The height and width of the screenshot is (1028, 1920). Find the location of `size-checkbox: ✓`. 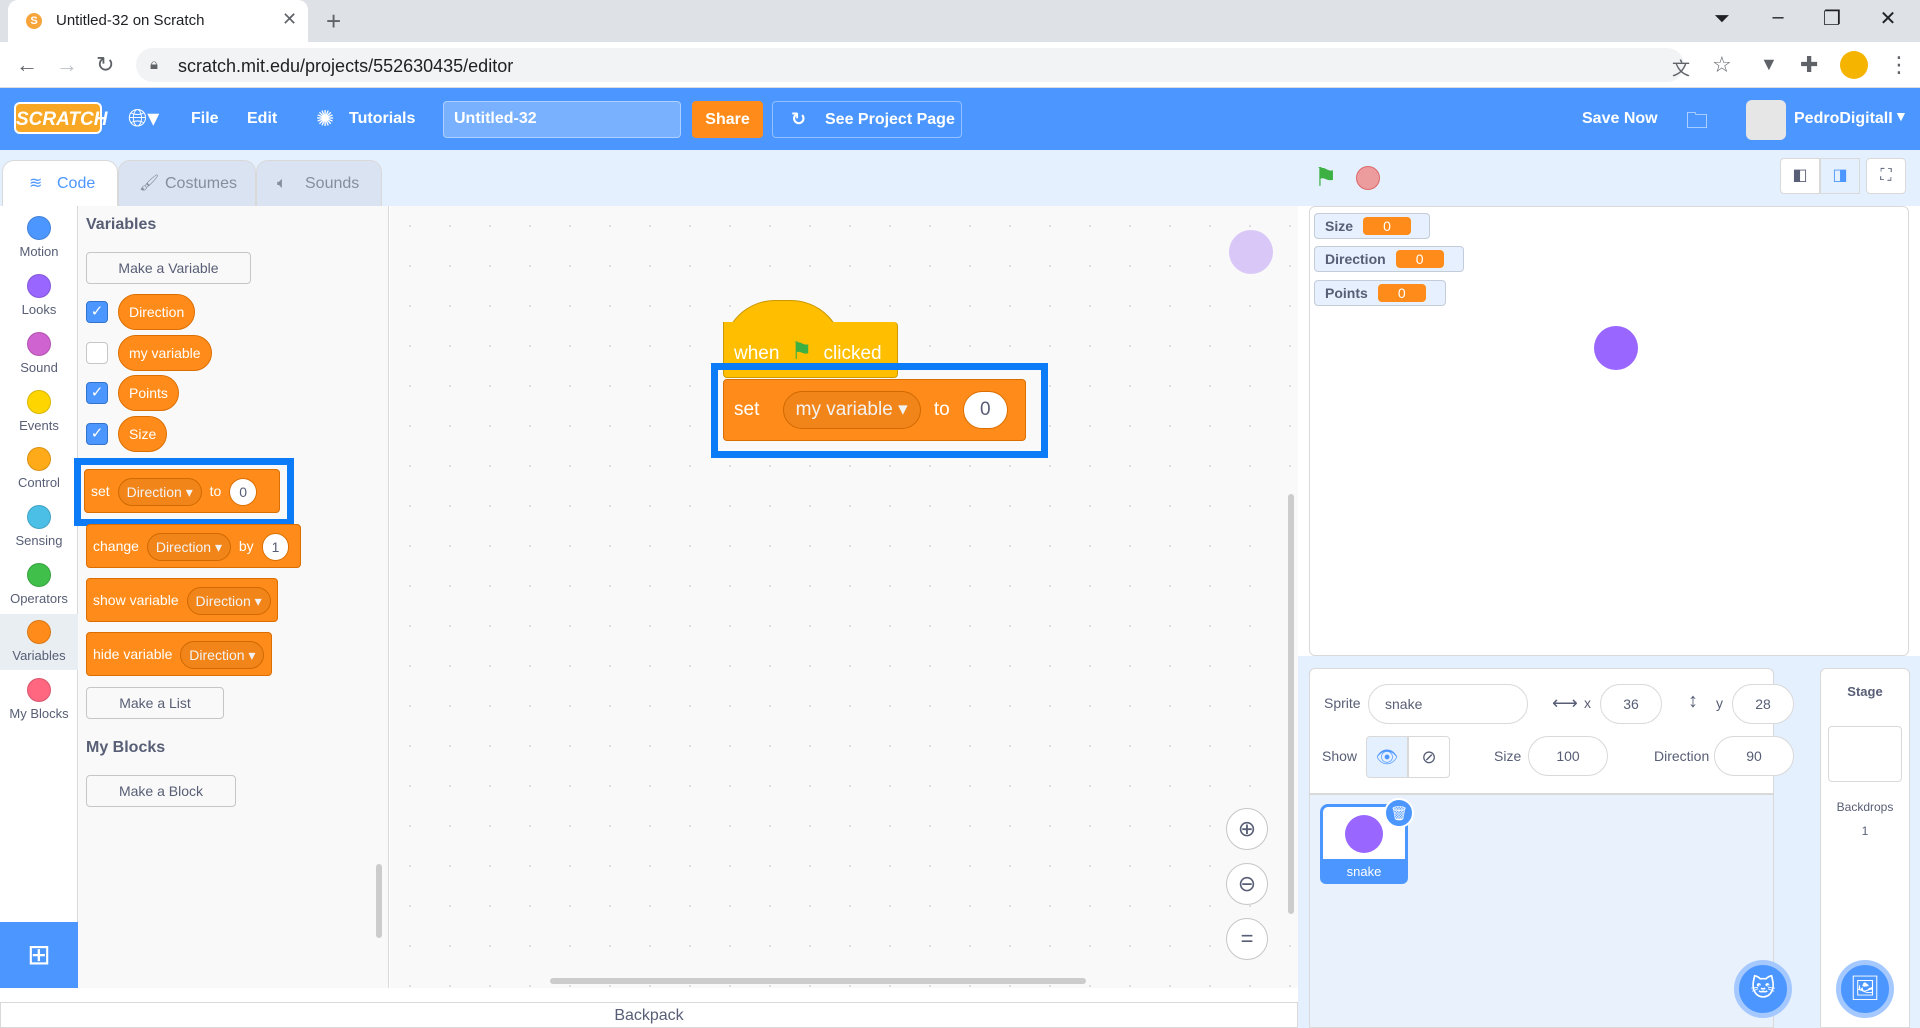

size-checkbox: ✓ is located at coordinates (97, 434).